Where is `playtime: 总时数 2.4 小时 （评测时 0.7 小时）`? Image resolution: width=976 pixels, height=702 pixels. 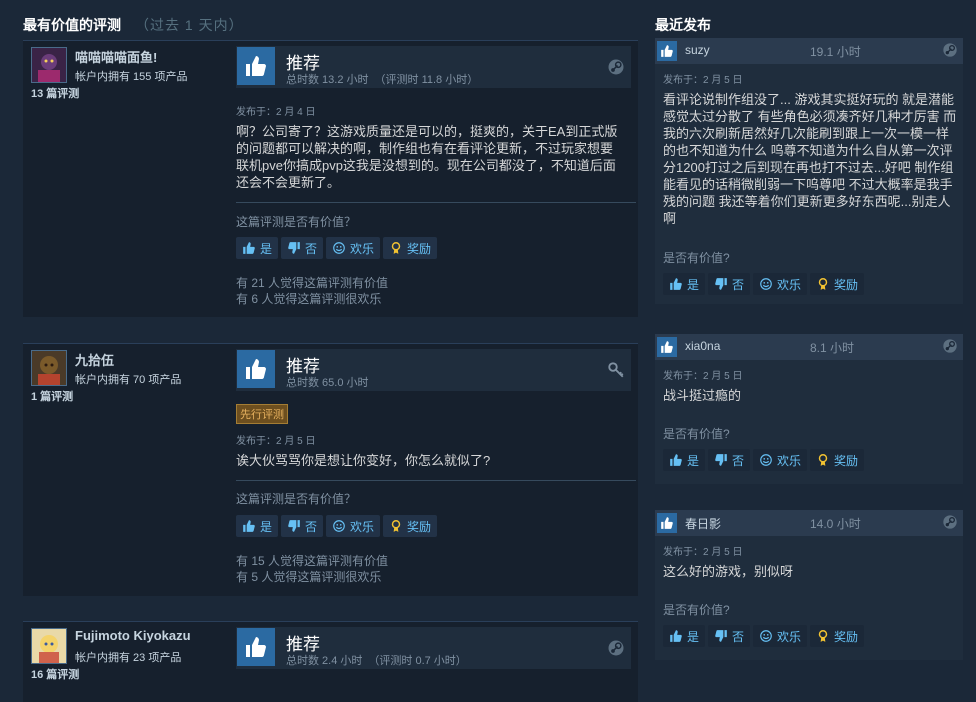
playtime: 总时数 2.4 小时 （评测时 0.7 小时） is located at coordinates (376, 660).